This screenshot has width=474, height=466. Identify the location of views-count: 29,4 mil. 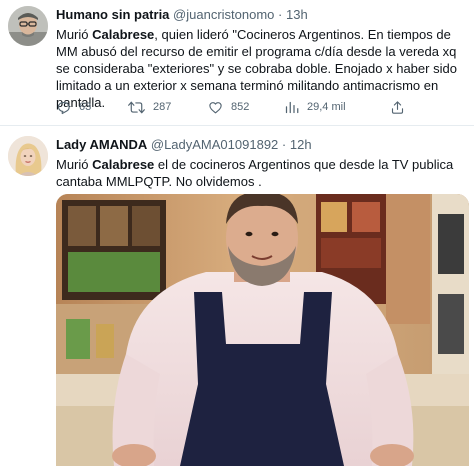
(326, 107).